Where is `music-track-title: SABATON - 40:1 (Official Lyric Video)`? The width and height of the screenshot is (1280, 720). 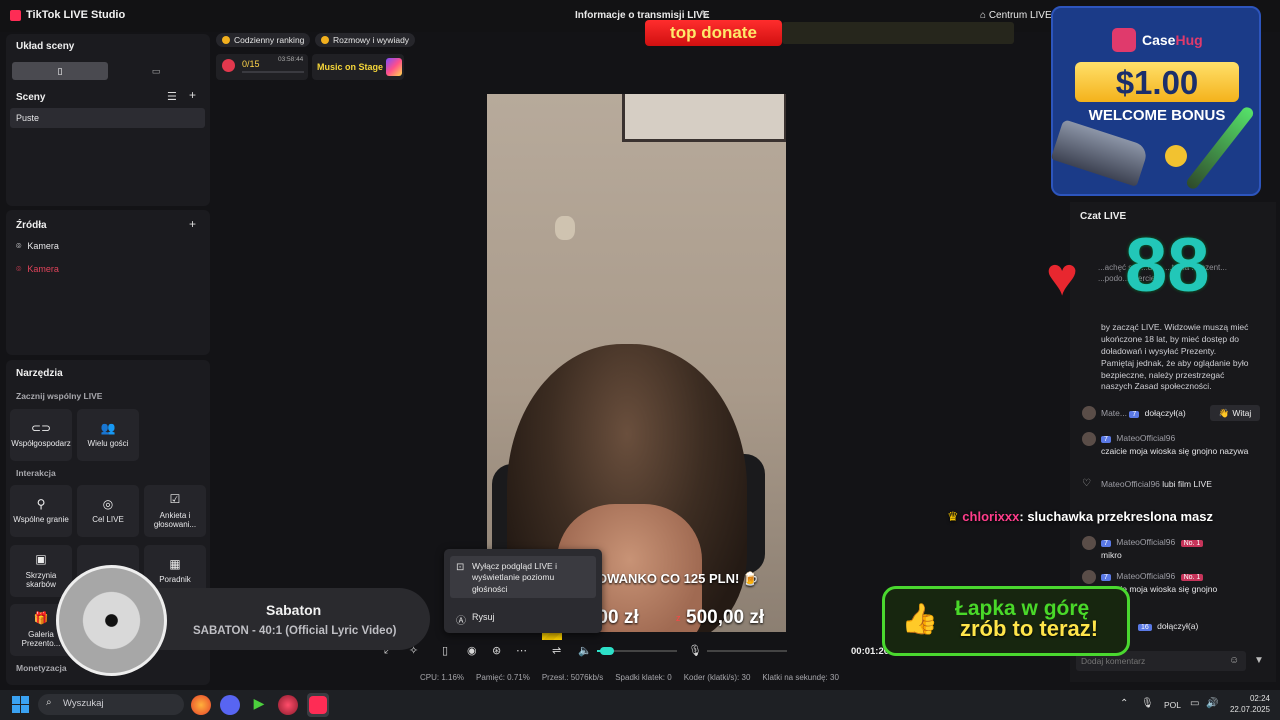 music-track-title: SABATON - 40:1 (Official Lyric Video) is located at coordinates (295, 631).